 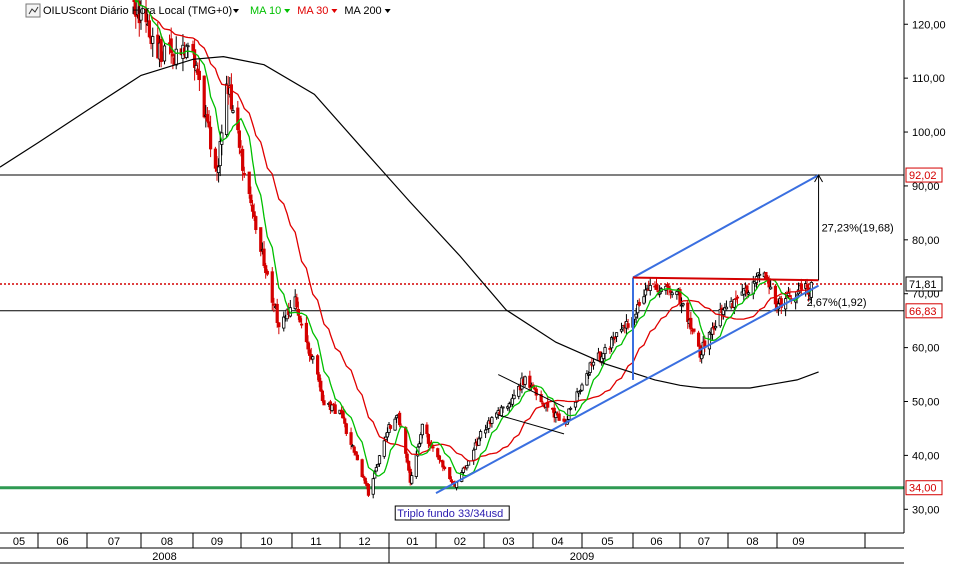 What do you see at coordinates (926, 187) in the screenshot?
I see `price-tick-label: 90,00` at bounding box center [926, 187].